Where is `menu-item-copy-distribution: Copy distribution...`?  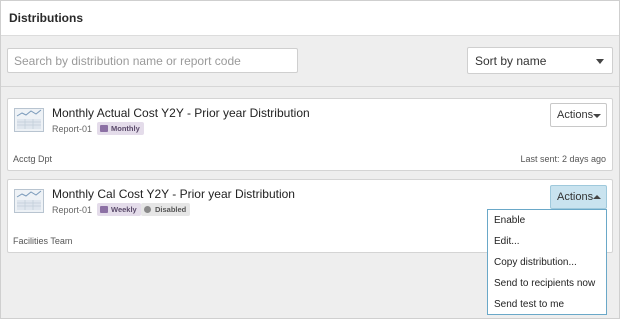
menu-item-copy-distribution: Copy distribution... is located at coordinates (547, 263).